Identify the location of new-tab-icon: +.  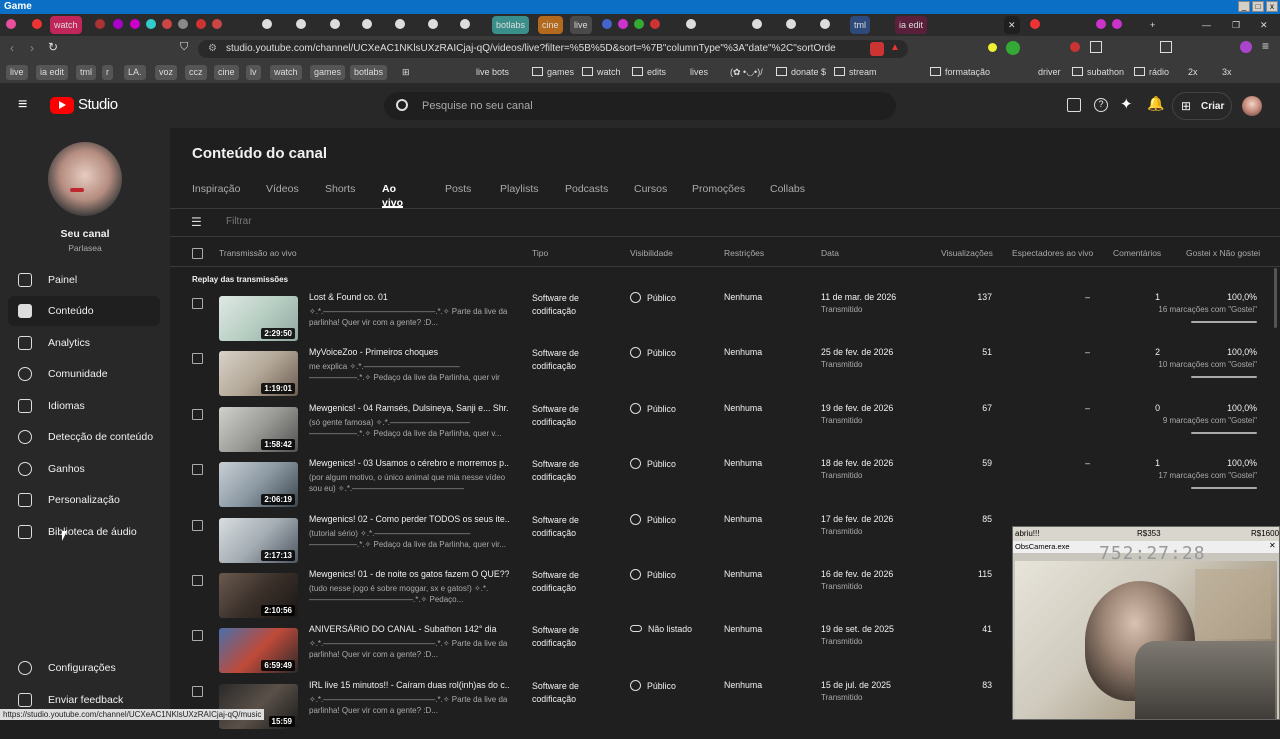
(1152, 25).